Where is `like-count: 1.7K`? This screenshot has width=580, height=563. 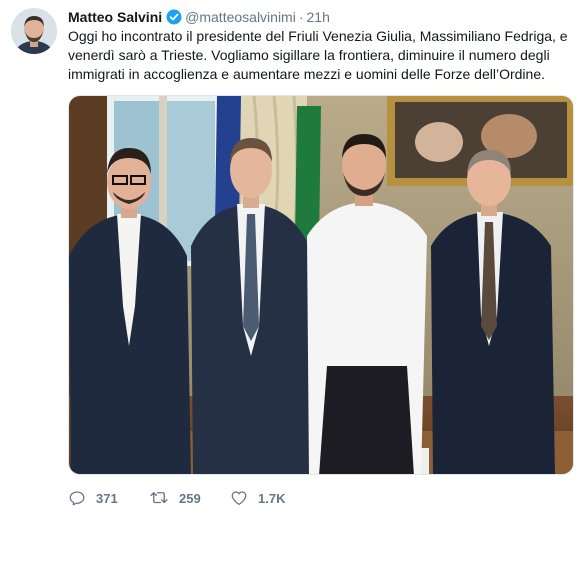 like-count: 1.7K is located at coordinates (272, 498).